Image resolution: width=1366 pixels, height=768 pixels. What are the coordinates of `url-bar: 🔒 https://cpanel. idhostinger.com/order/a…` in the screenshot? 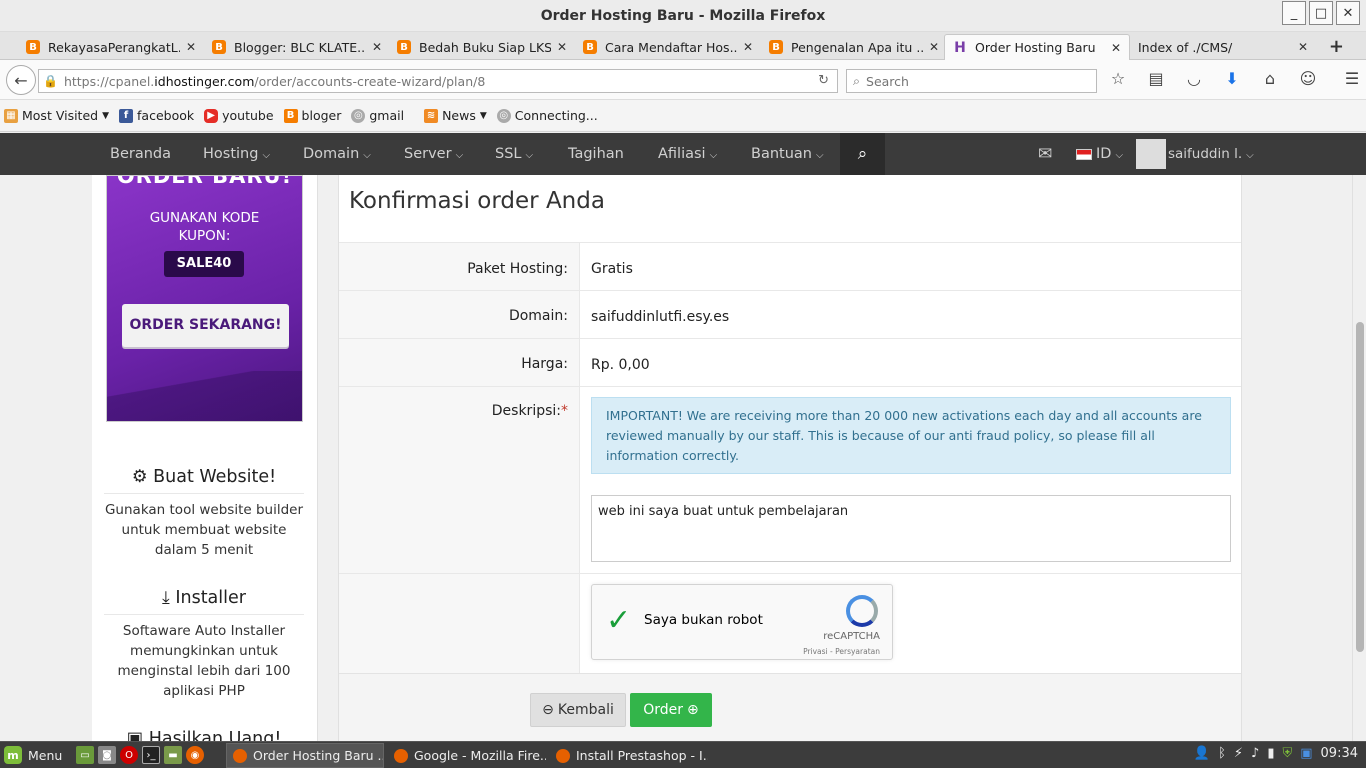 It's located at (438, 81).